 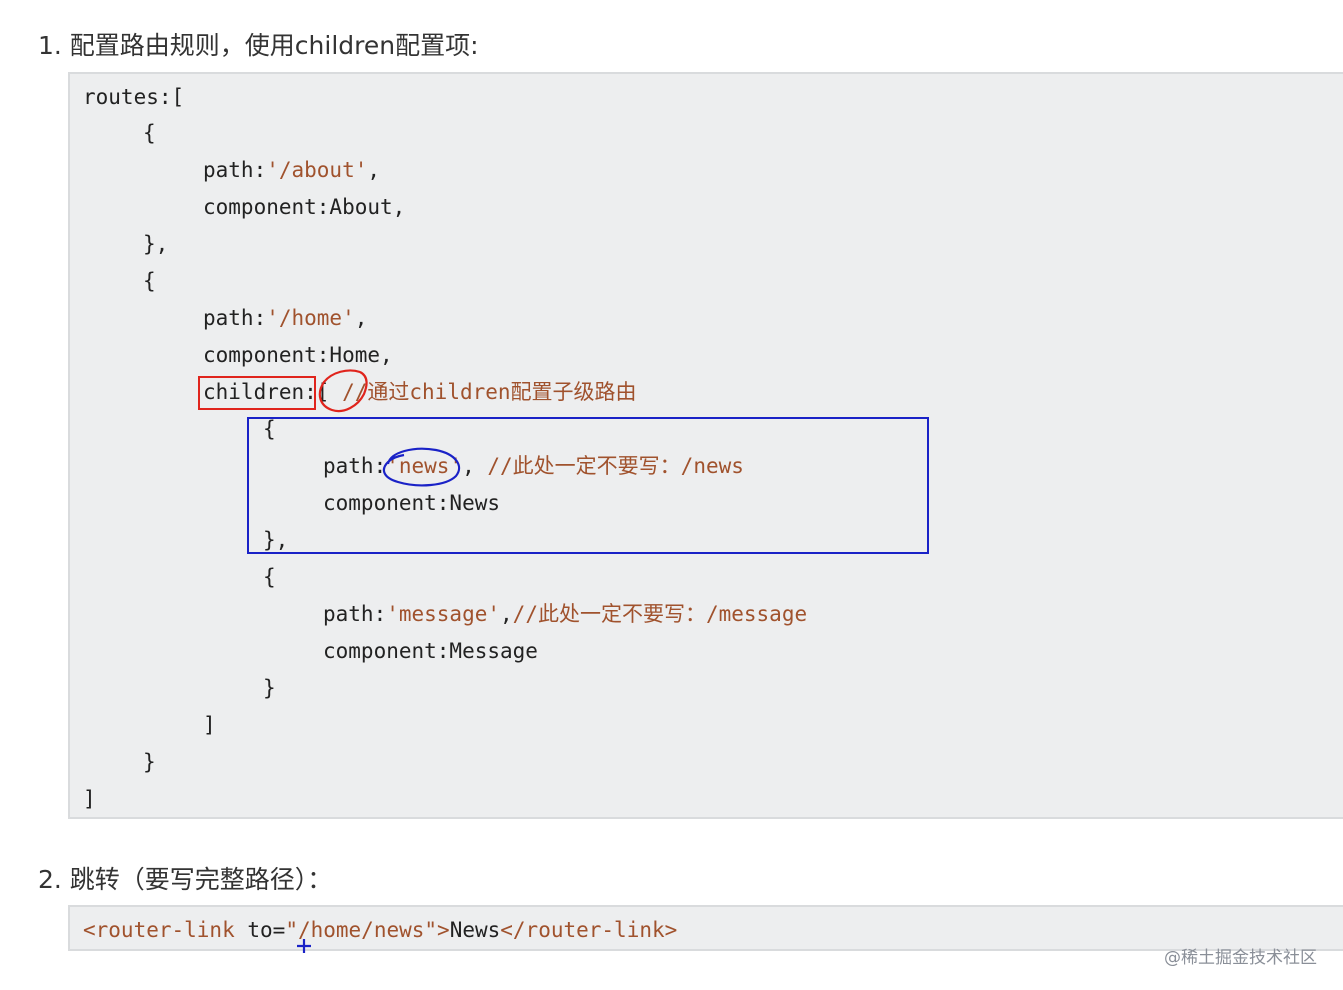 I want to click on code-line-about-component: component:About,, so click(x=304, y=207).